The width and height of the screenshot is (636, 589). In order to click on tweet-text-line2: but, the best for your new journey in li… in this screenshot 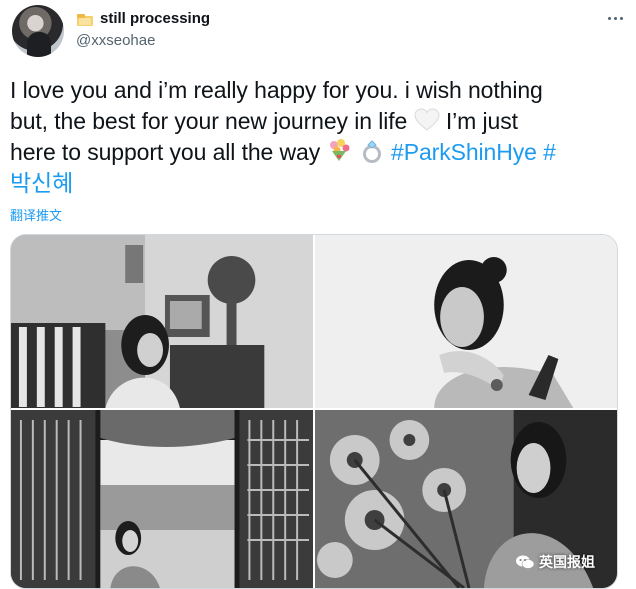, I will do `click(209, 121)`.